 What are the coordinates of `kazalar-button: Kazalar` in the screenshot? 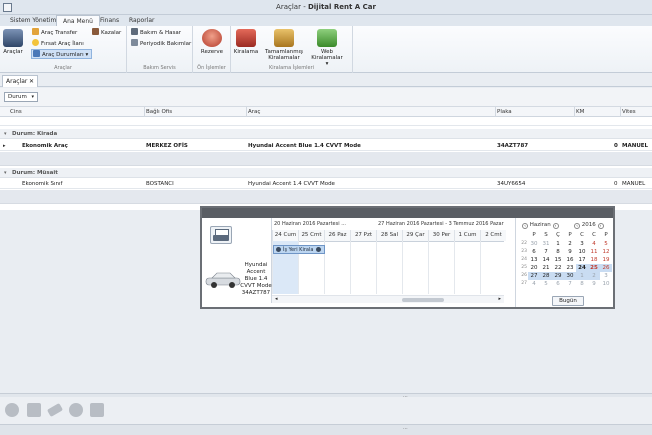 It's located at (106, 32).